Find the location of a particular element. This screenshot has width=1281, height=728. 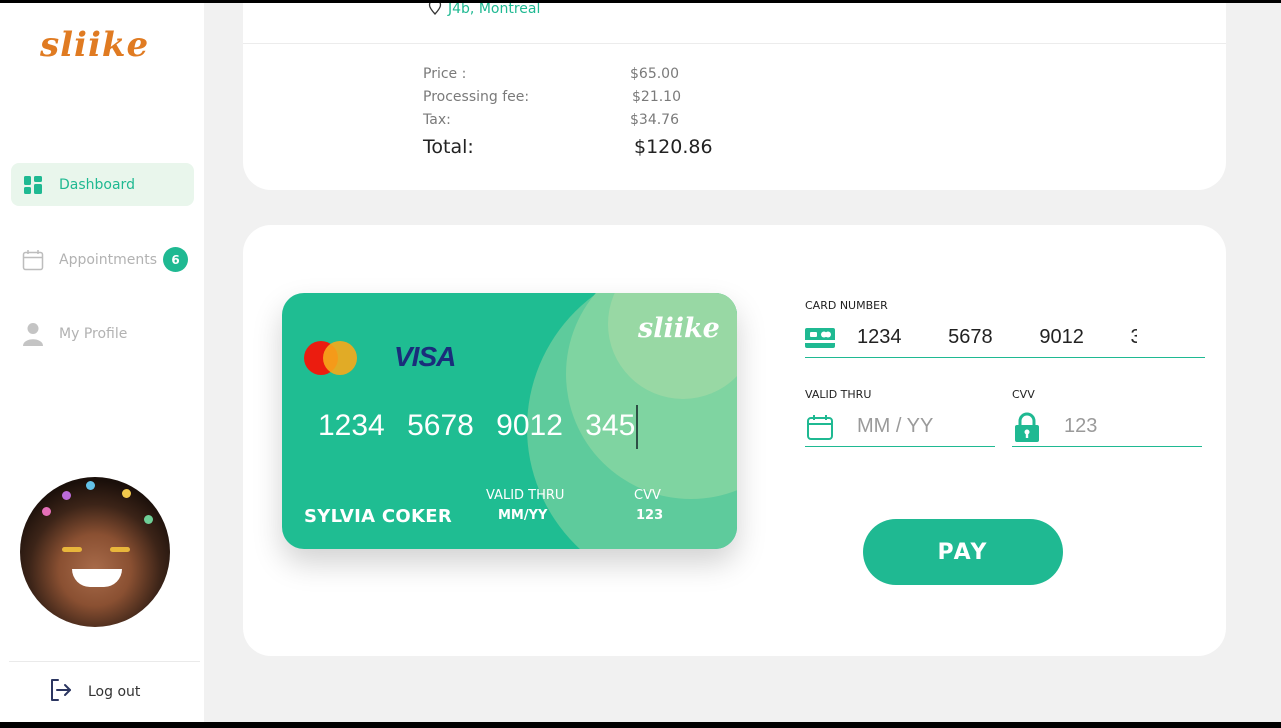

card-valid-label: VALID THRU is located at coordinates (525, 495).